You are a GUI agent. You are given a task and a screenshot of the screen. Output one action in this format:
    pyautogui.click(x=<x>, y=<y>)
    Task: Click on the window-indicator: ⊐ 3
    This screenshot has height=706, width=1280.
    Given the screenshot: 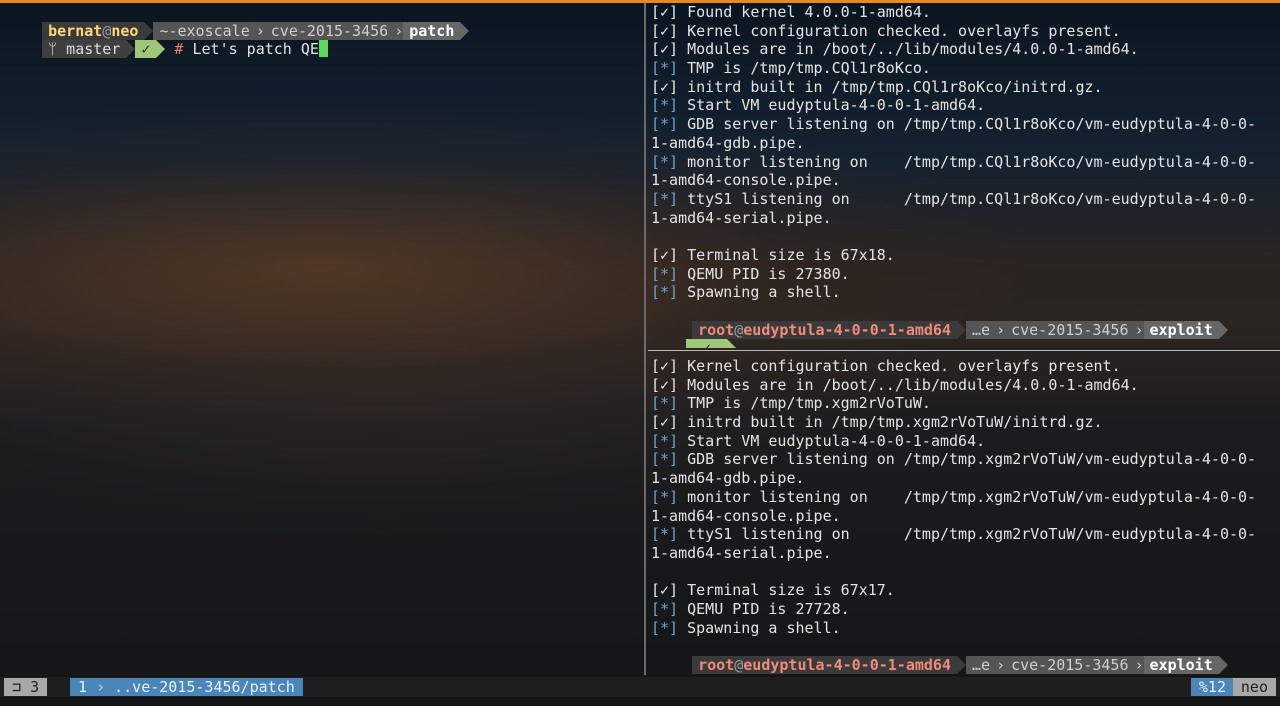 What is the action you would take?
    pyautogui.click(x=26, y=687)
    